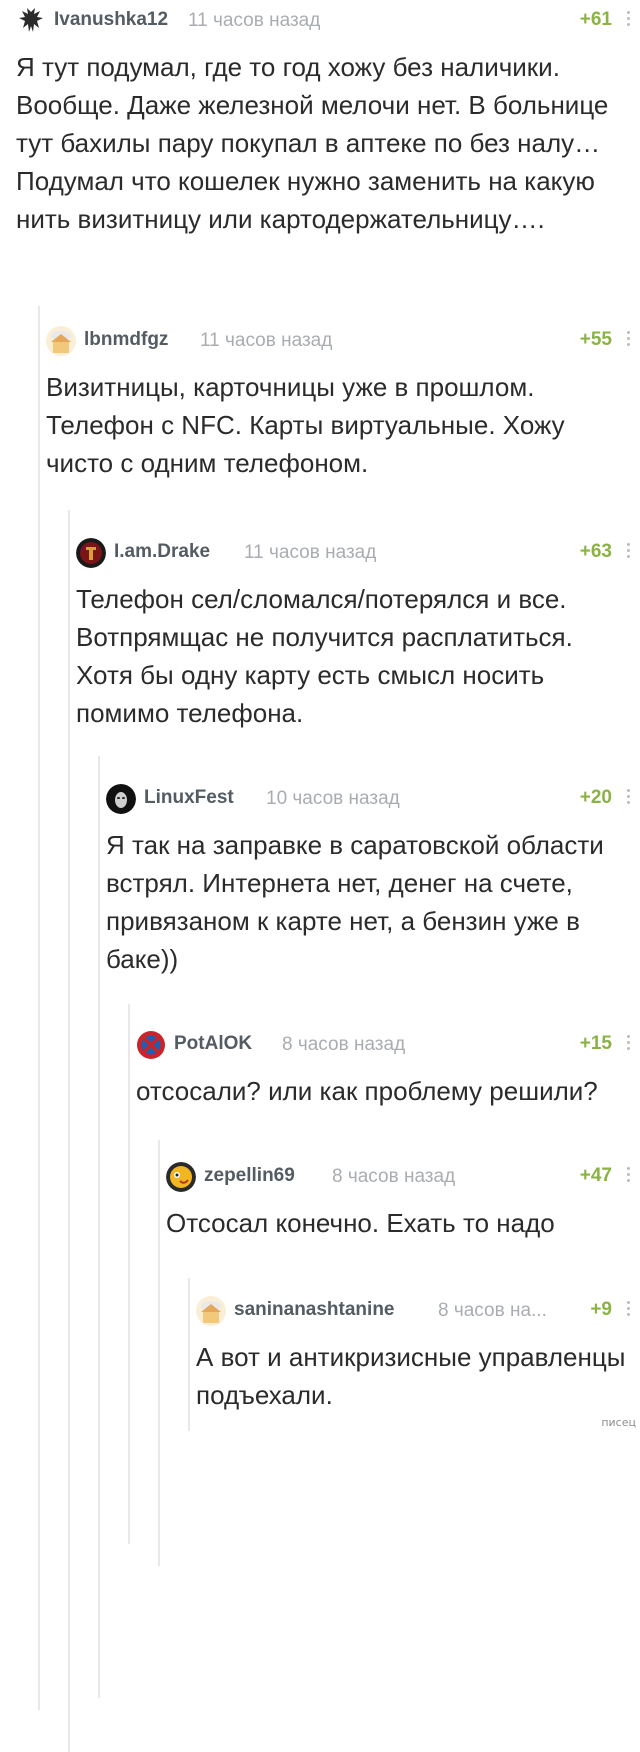  What do you see at coordinates (121, 799) in the screenshot?
I see `hooded-mask-avatar-icon` at bounding box center [121, 799].